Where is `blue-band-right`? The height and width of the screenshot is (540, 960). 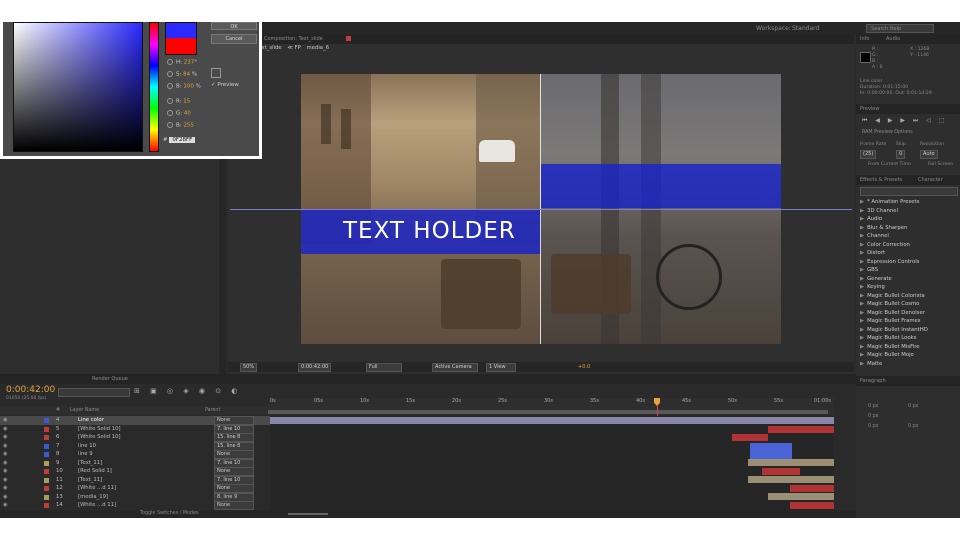
blue-band-right is located at coordinates (661, 186).